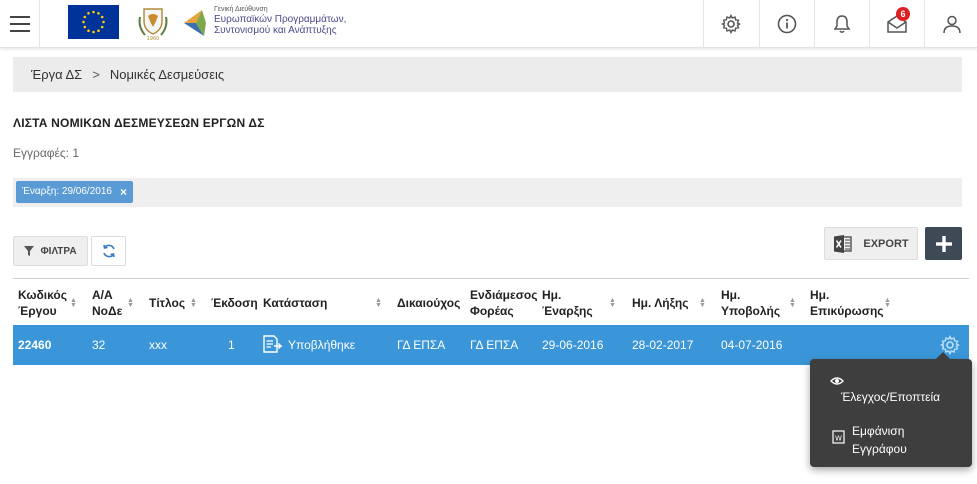 This screenshot has width=977, height=484. Describe the element at coordinates (158, 345) in the screenshot. I see `cell-title: xxx` at that location.